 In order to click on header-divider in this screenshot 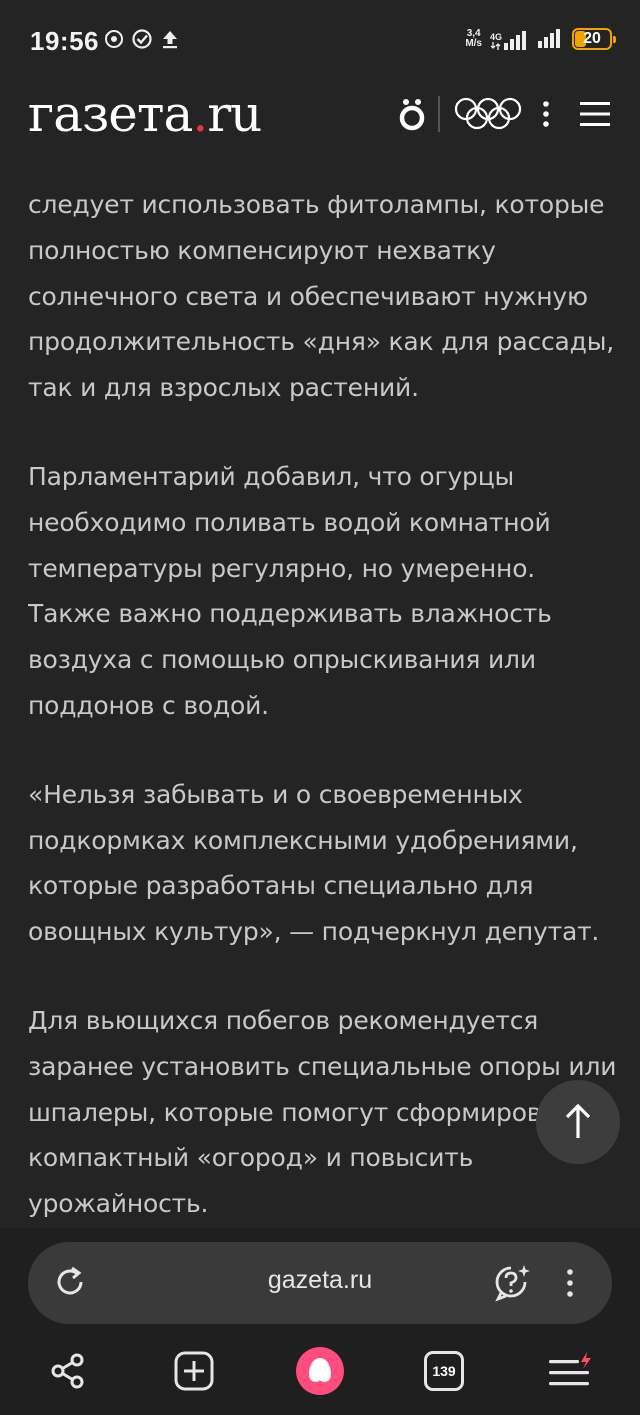, I will do `click(439, 114)`.